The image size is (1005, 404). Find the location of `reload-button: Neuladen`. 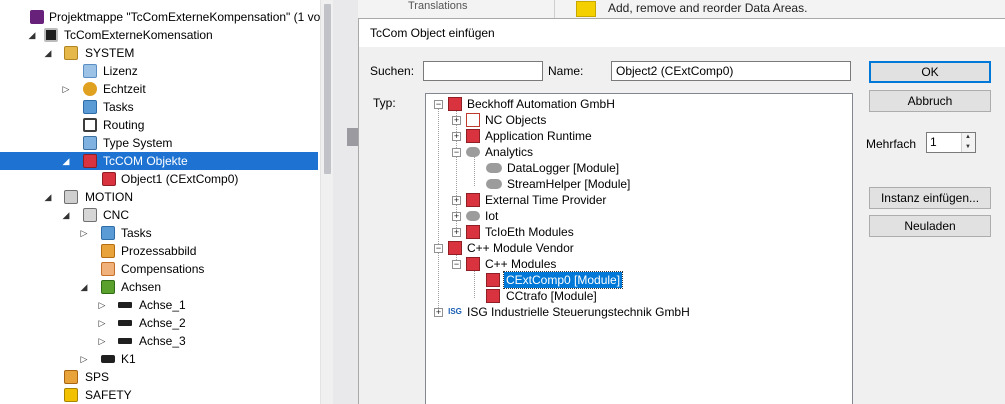

reload-button: Neuladen is located at coordinates (930, 226).